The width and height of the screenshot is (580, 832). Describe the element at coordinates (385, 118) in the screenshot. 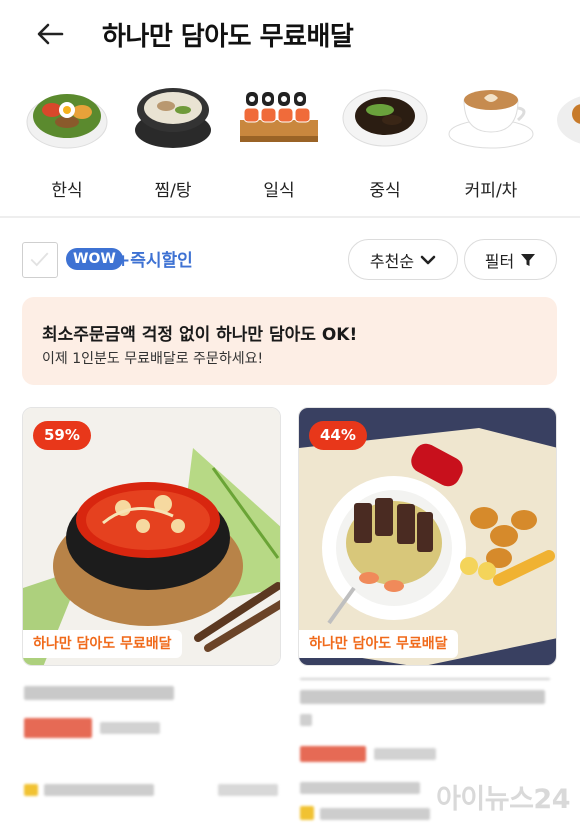

I see `jajangmyeon-icon` at that location.